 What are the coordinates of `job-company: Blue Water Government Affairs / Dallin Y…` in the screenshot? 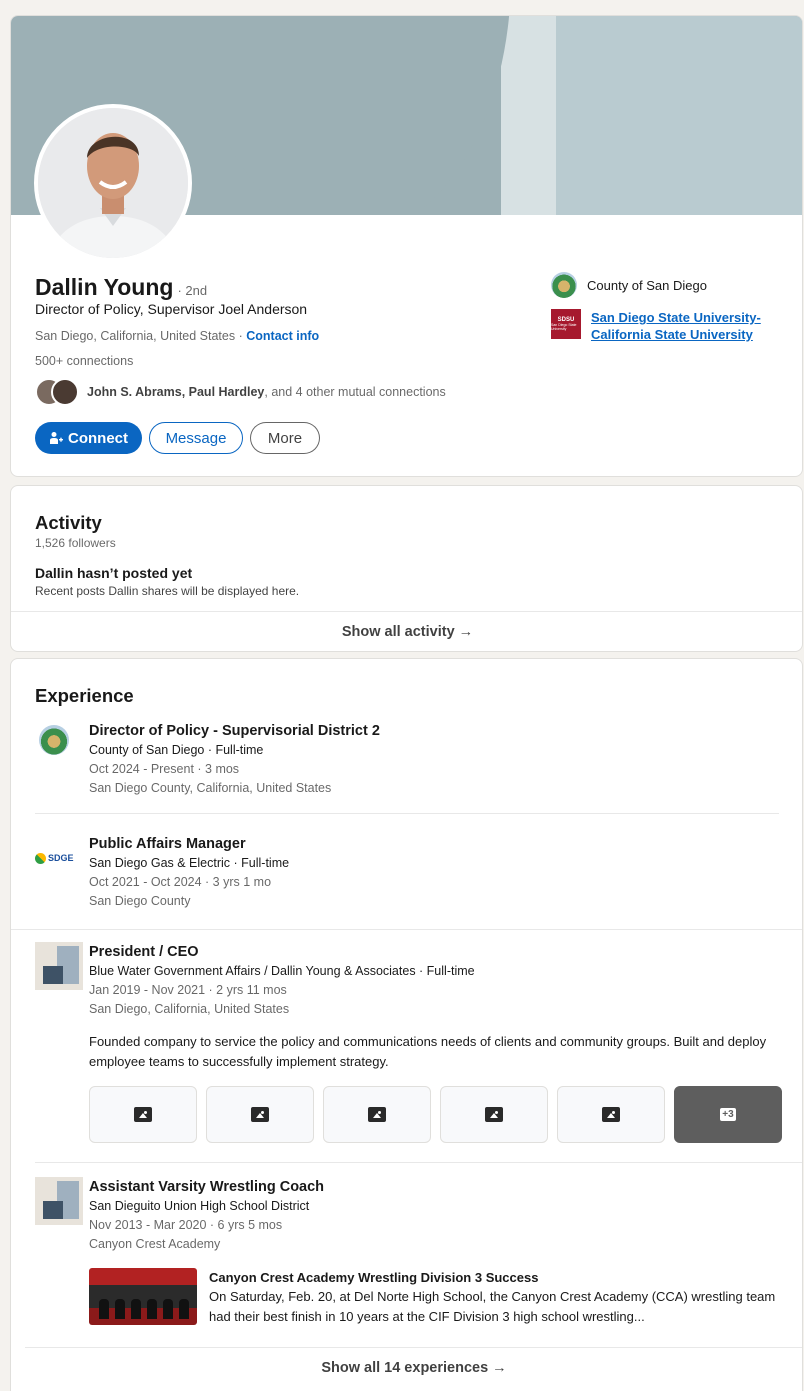 It's located at (282, 971).